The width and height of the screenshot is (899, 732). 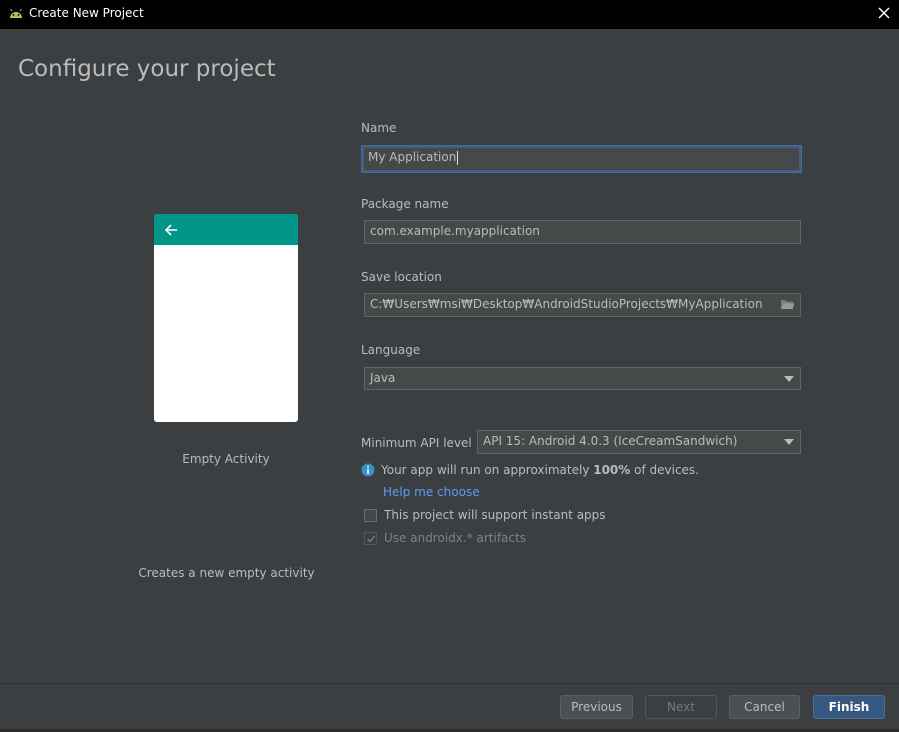 What do you see at coordinates (226, 229) in the screenshot?
I see `preview-app-bar` at bounding box center [226, 229].